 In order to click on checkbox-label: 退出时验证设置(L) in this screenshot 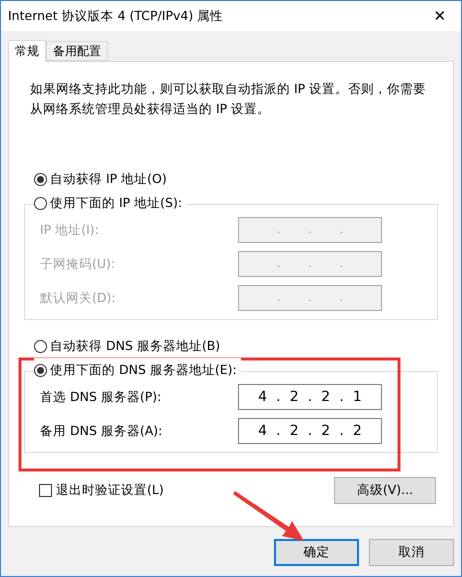, I will do `click(110, 490)`.